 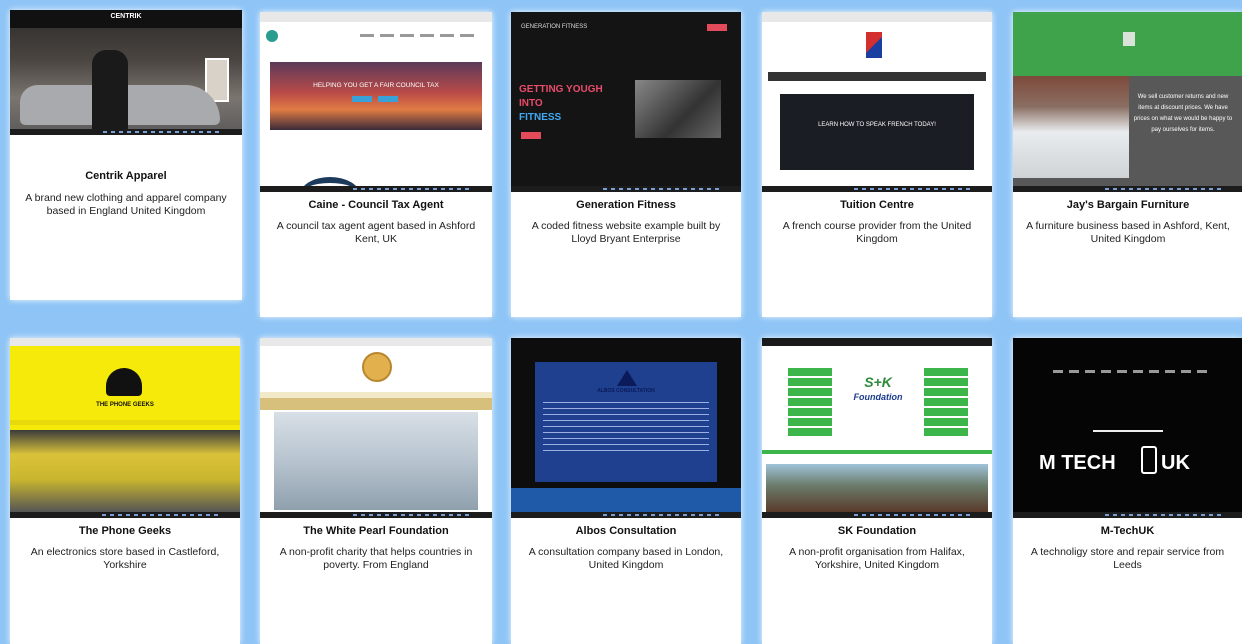 What do you see at coordinates (626, 391) in the screenshot?
I see `brand-name: ALBOS CONSULTATION` at bounding box center [626, 391].